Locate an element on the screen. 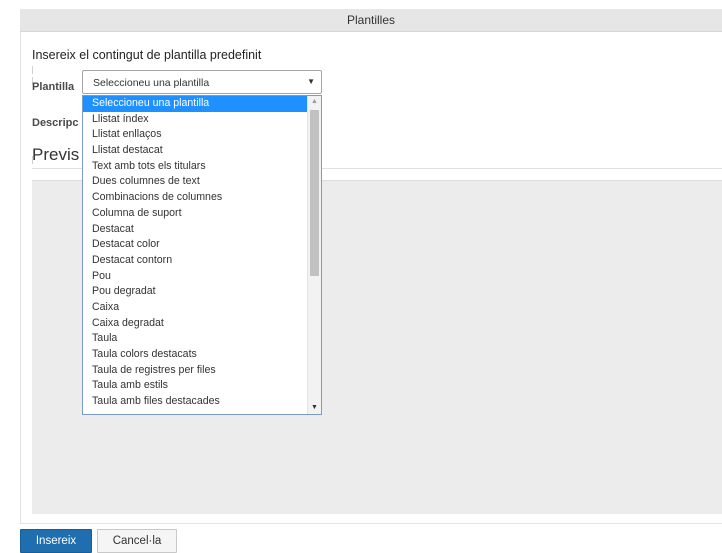  template-option: Combinacions de columnes is located at coordinates (196, 198).